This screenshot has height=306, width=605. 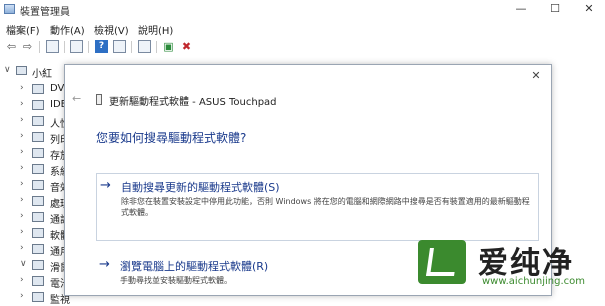 I want to click on tree-item: › 軟體, so click(x=45, y=234).